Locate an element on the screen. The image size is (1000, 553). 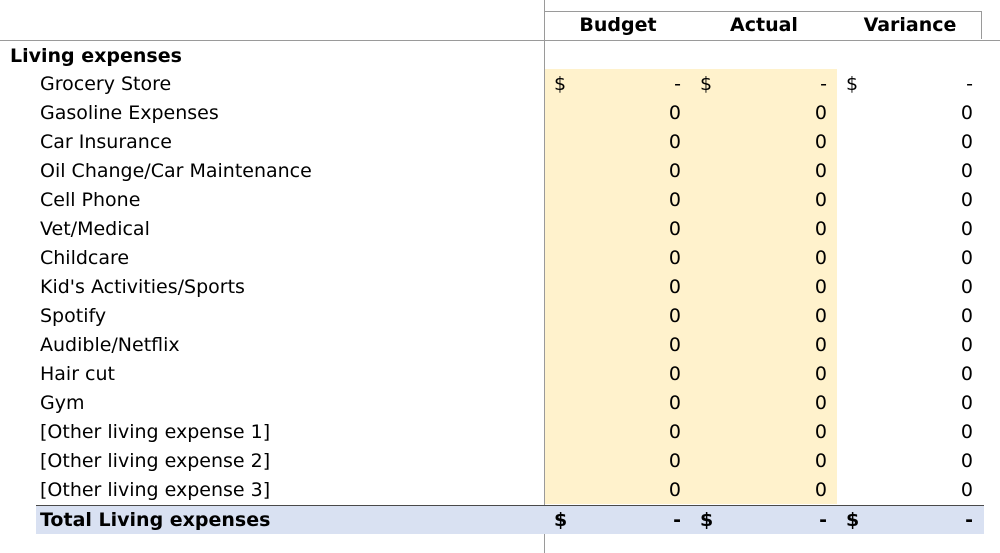
budget-cell: - is located at coordinates (613, 84).